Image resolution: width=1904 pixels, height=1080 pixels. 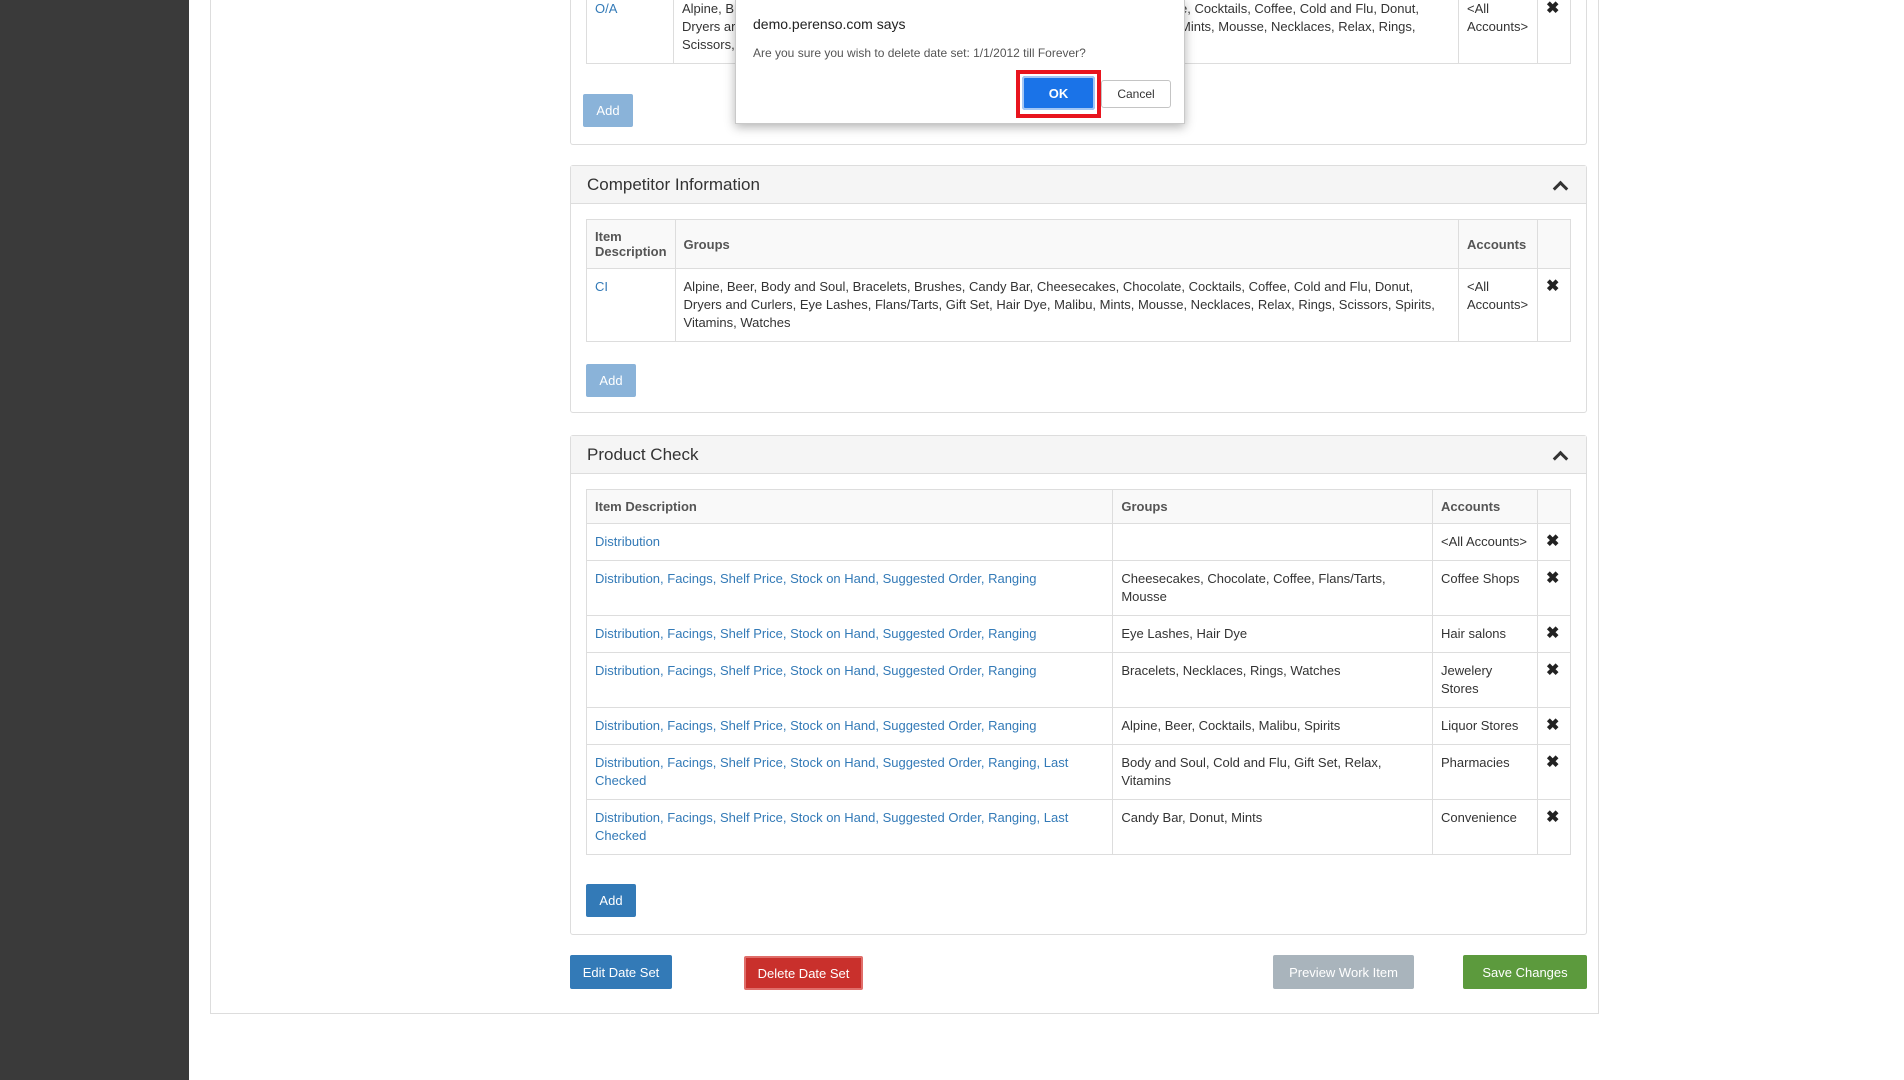 I want to click on save-changes-button: Save Changes, so click(x=1525, y=972).